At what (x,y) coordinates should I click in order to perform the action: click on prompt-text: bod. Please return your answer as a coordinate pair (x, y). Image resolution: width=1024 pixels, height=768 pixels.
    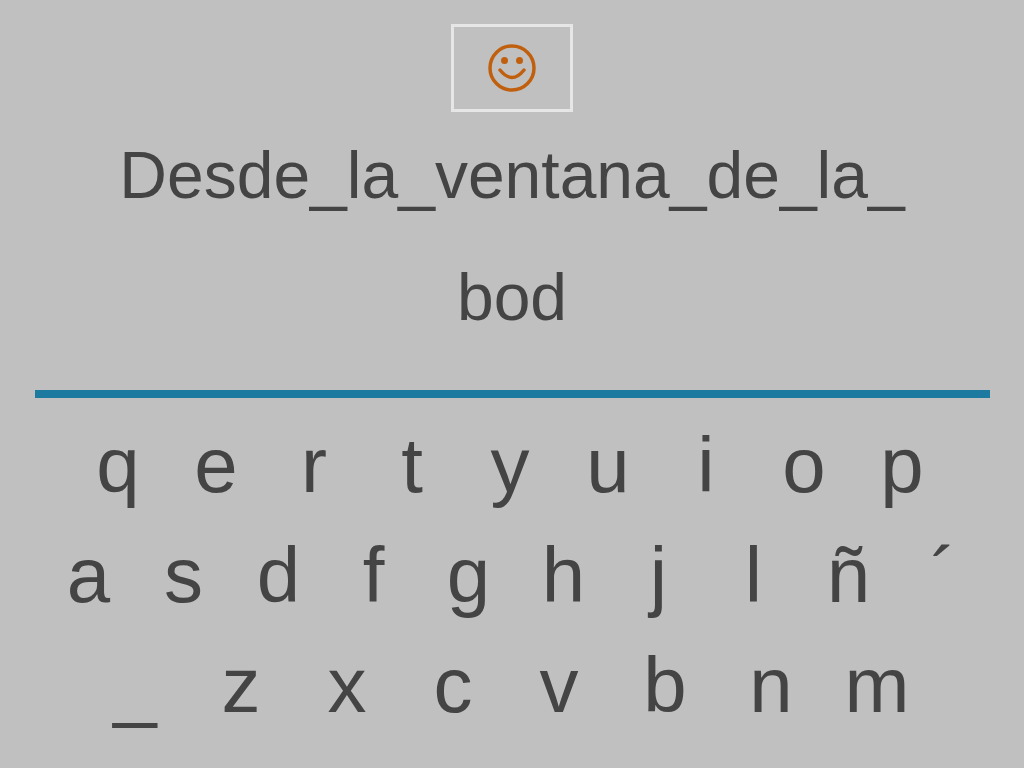
    Looking at the image, I should click on (512, 297).